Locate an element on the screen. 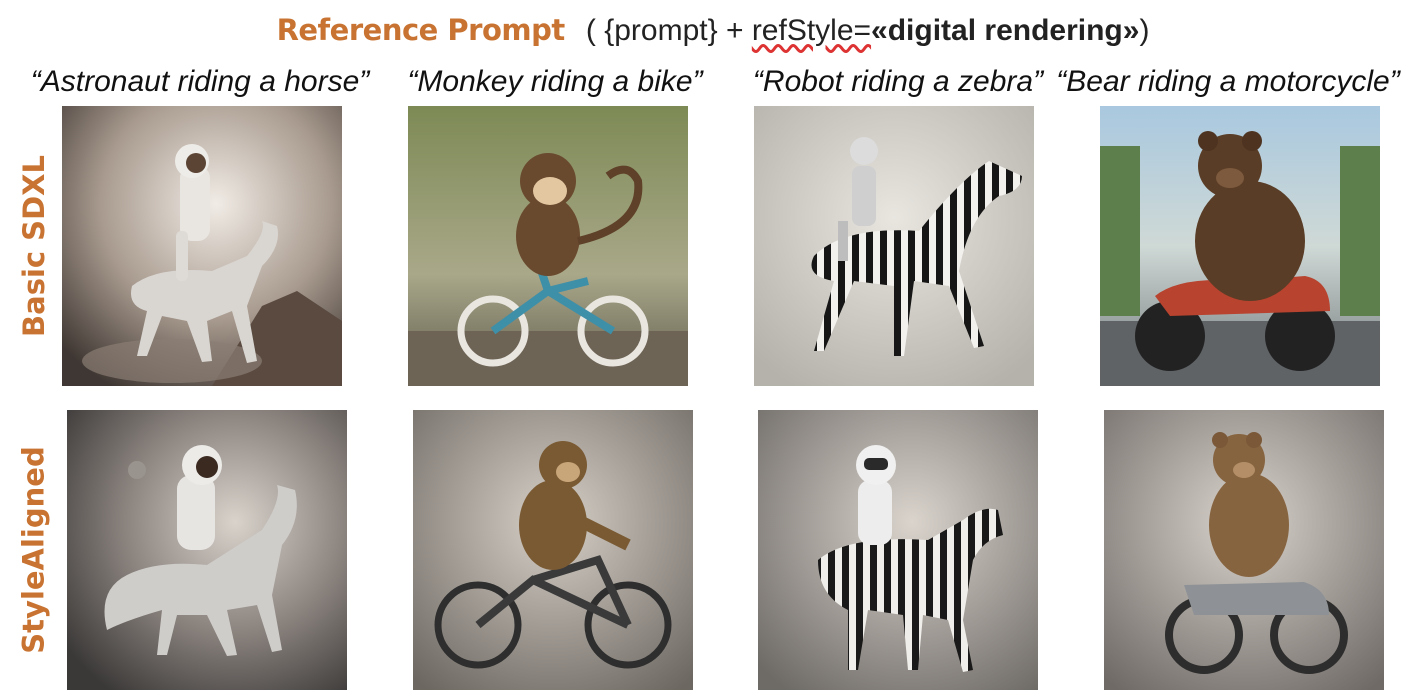 The height and width of the screenshot is (698, 1426). image-basic-astronaut-horse is located at coordinates (202, 246).